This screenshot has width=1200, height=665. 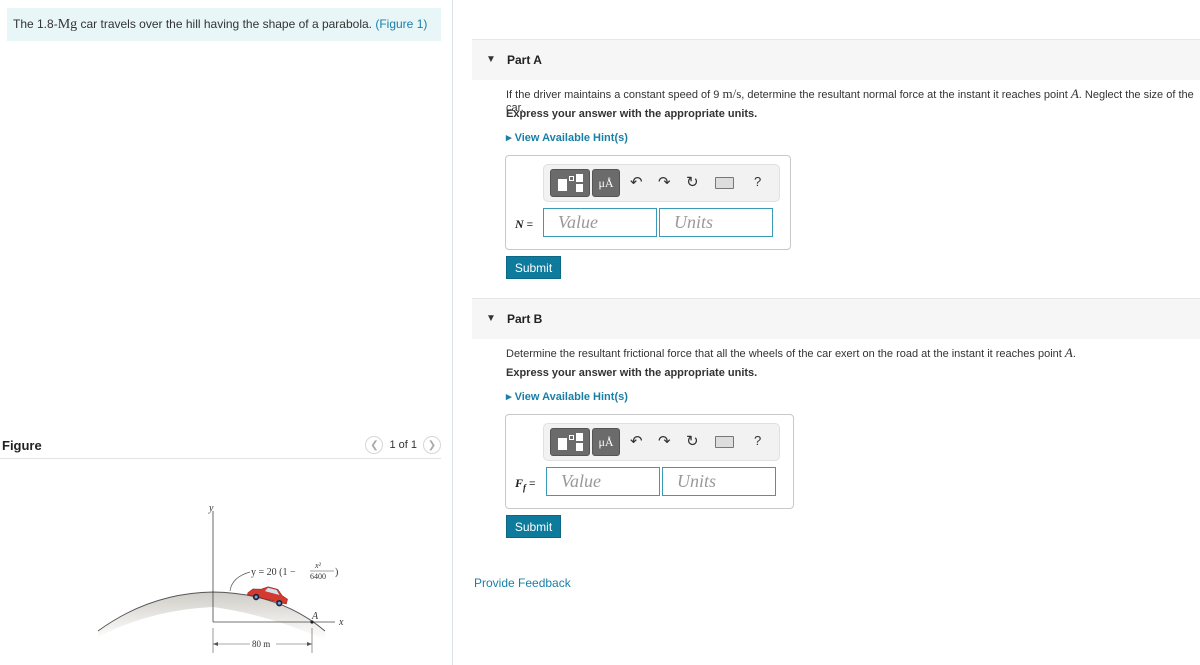 What do you see at coordinates (519, 224) in the screenshot?
I see `variable-symbol: N` at bounding box center [519, 224].